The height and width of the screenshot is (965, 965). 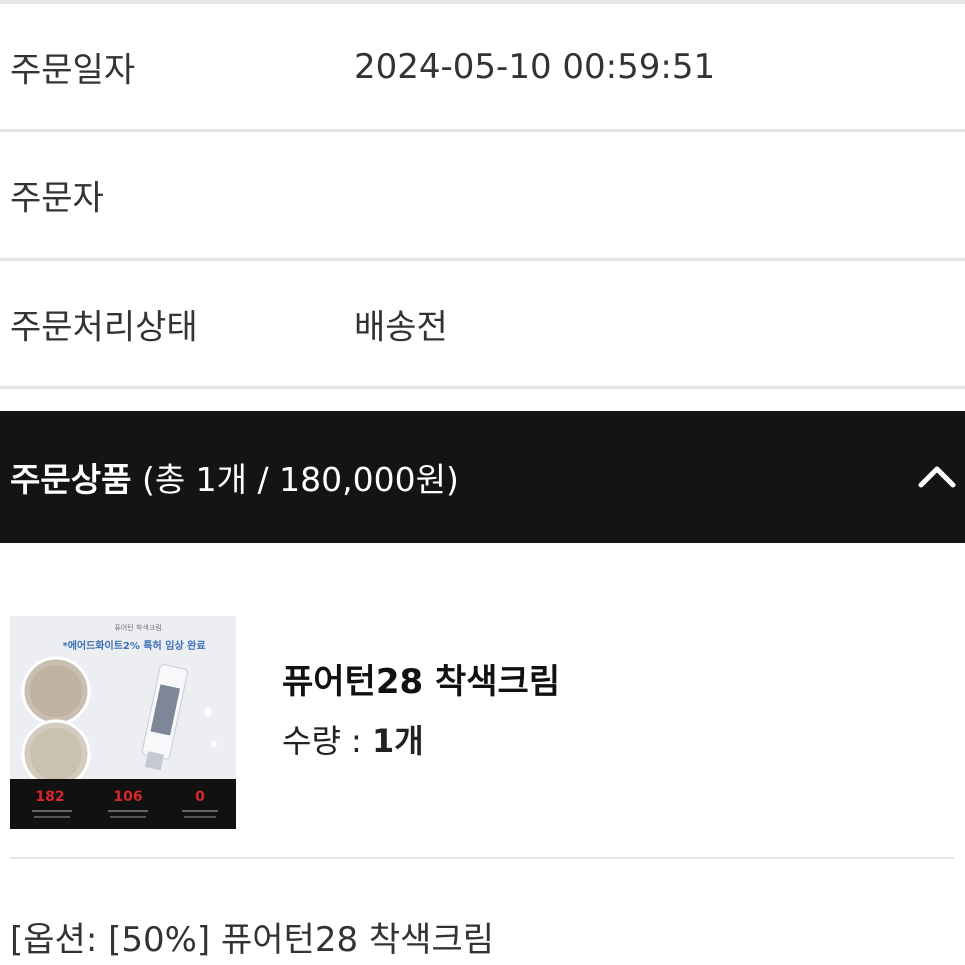 I want to click on product-option-text: [옵션: [50%] 퓨어턴28 착색크림, so click(x=252, y=940).